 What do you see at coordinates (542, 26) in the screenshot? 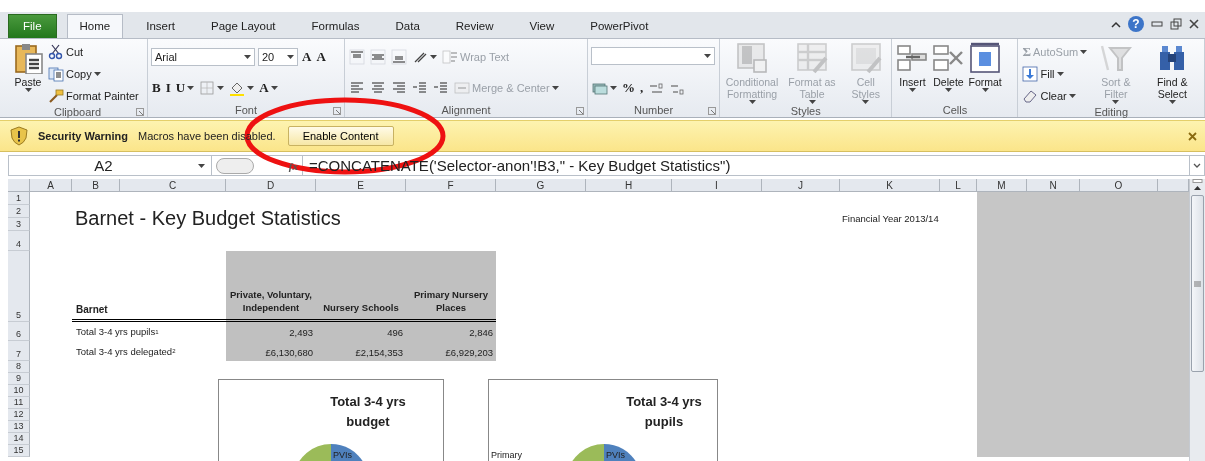
I see `ribbon-tab: View` at bounding box center [542, 26].